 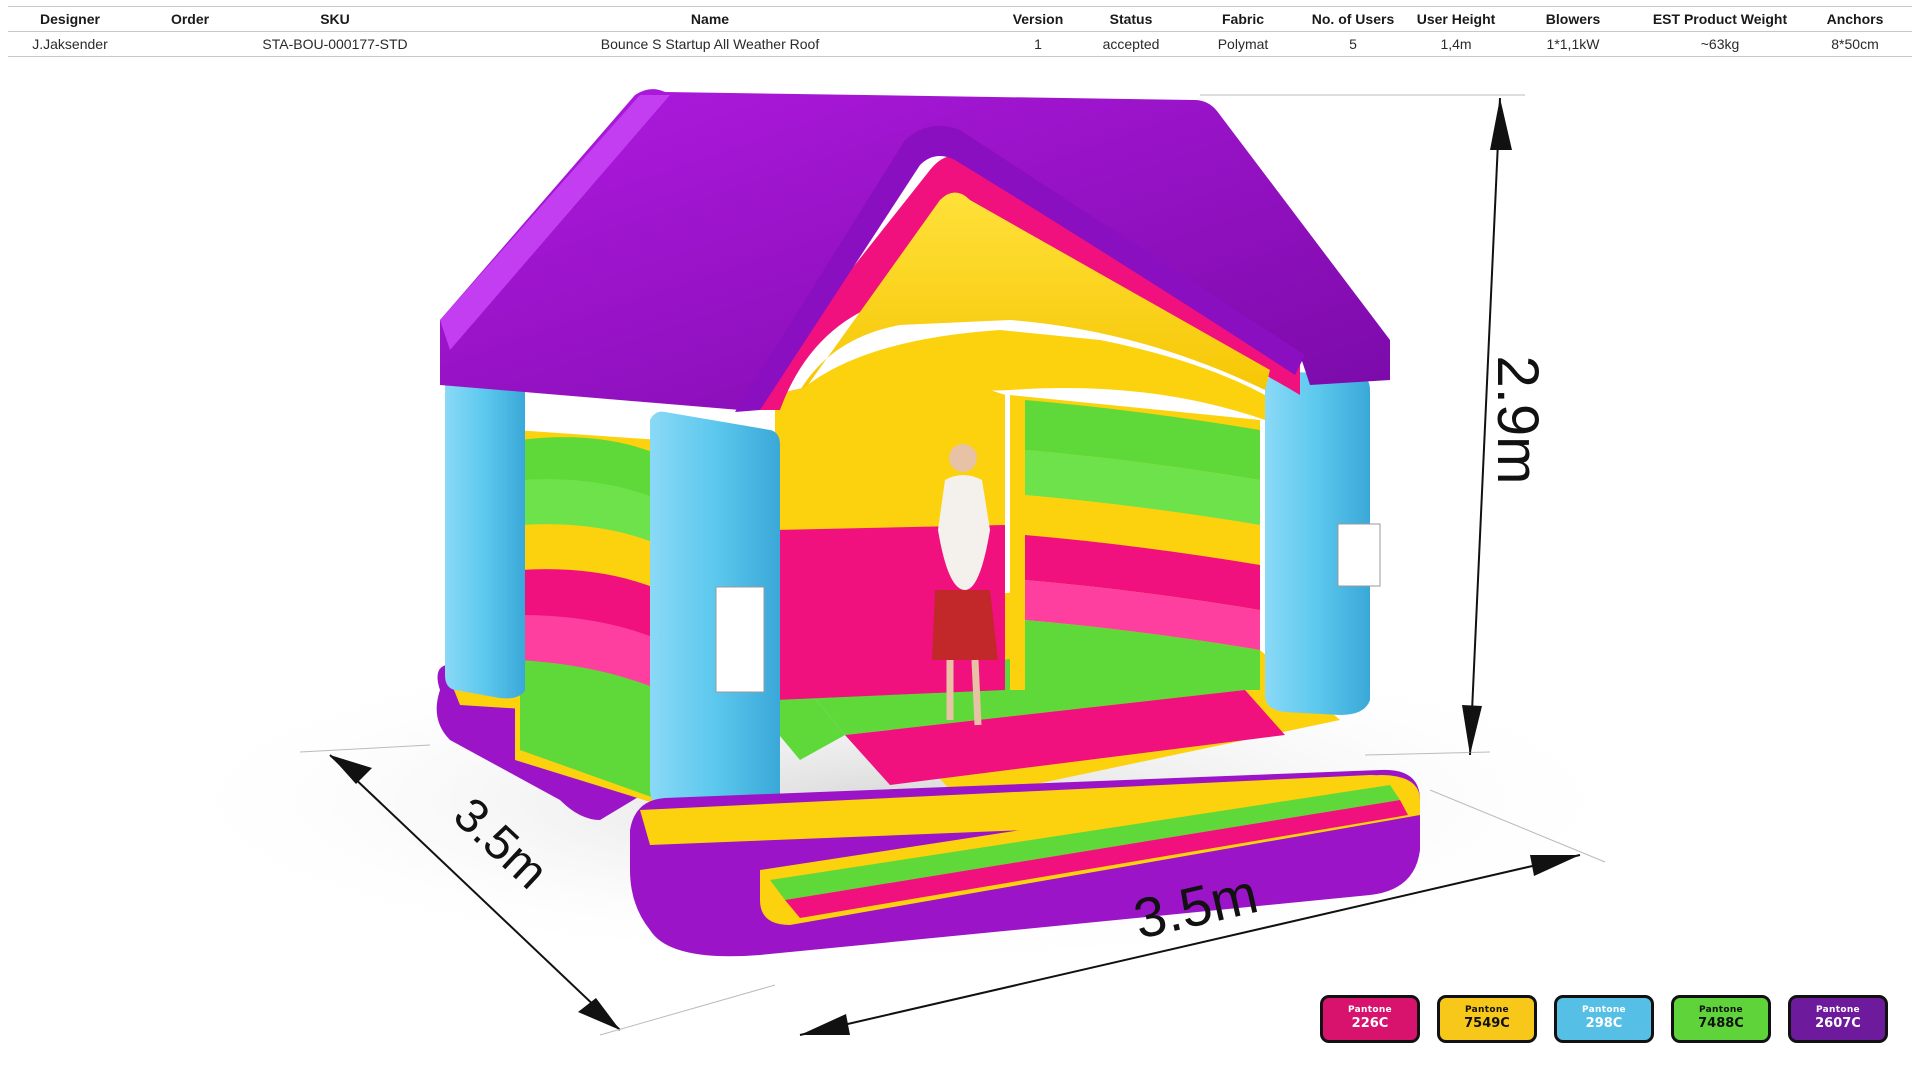 What do you see at coordinates (1038, 19) in the screenshot?
I see `header-version: Version` at bounding box center [1038, 19].